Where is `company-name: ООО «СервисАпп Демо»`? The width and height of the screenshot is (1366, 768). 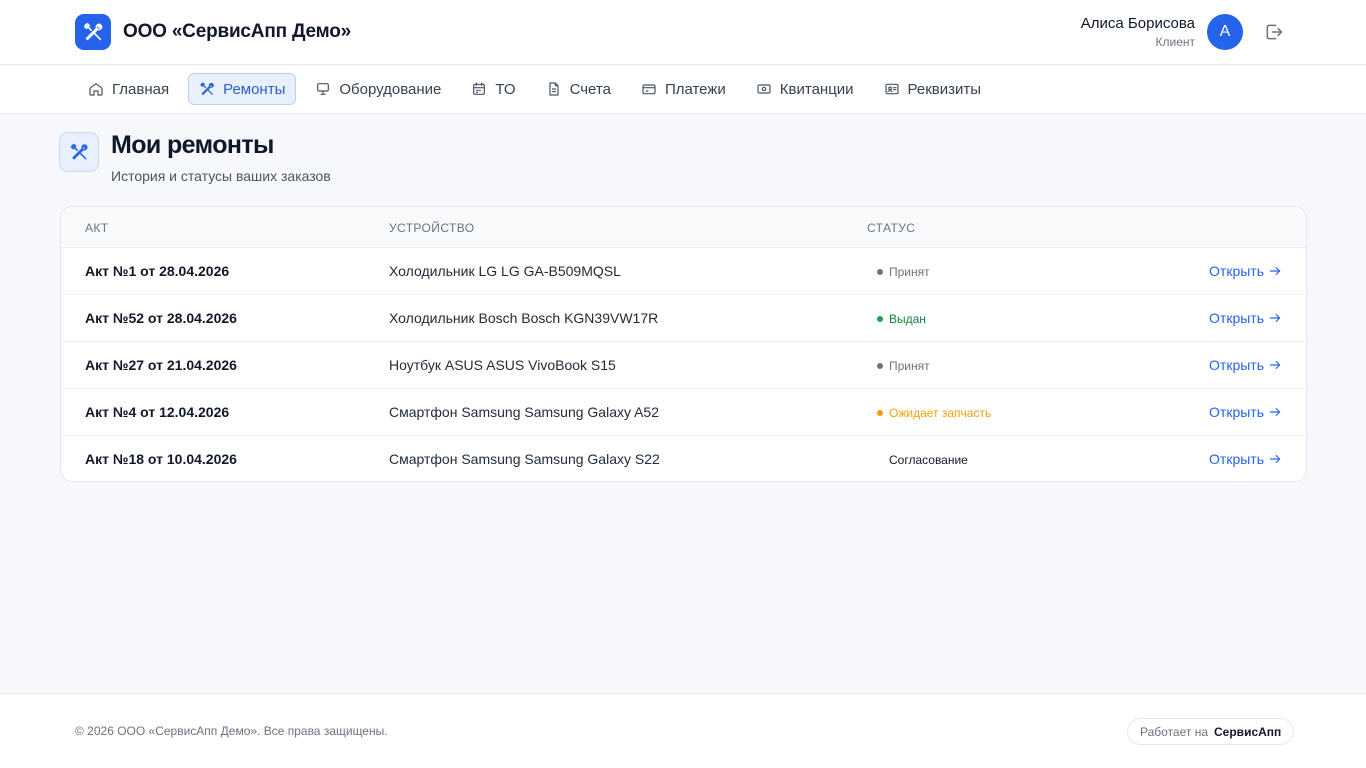
company-name: ООО «СервисАпп Демо» is located at coordinates (237, 31).